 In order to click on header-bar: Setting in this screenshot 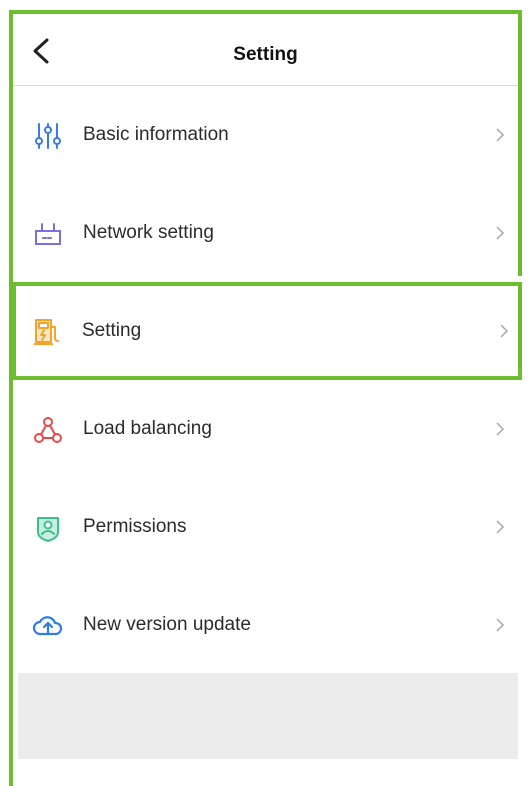, I will do `click(265, 50)`.